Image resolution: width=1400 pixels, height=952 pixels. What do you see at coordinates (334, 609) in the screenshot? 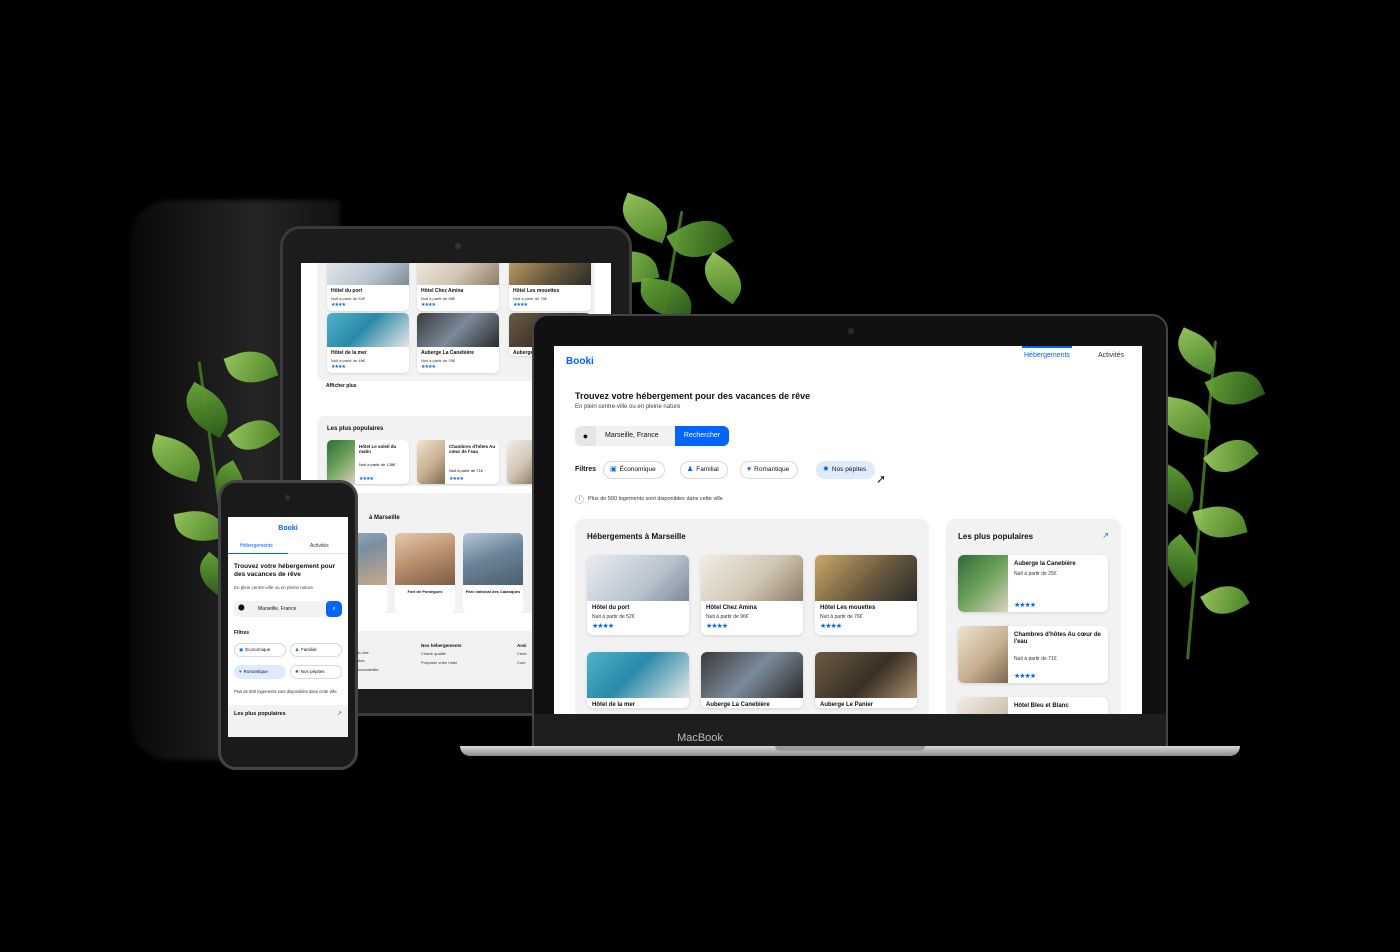
I see `search-button: ⌕` at bounding box center [334, 609].